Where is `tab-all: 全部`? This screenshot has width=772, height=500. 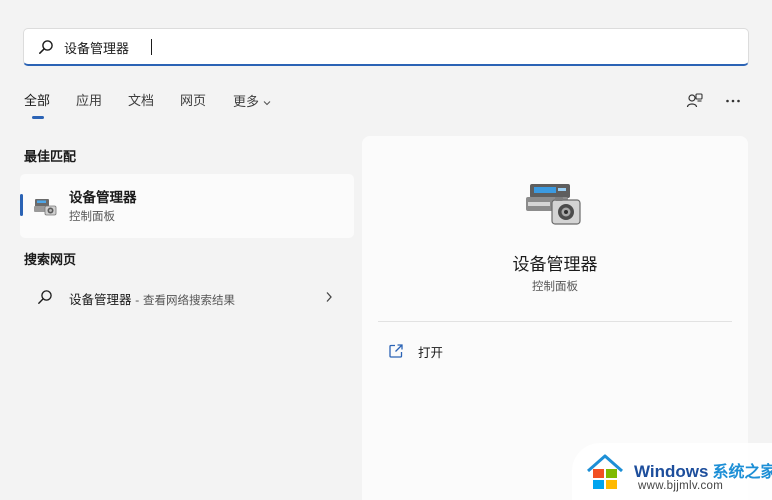 tab-all: 全部 is located at coordinates (37, 103).